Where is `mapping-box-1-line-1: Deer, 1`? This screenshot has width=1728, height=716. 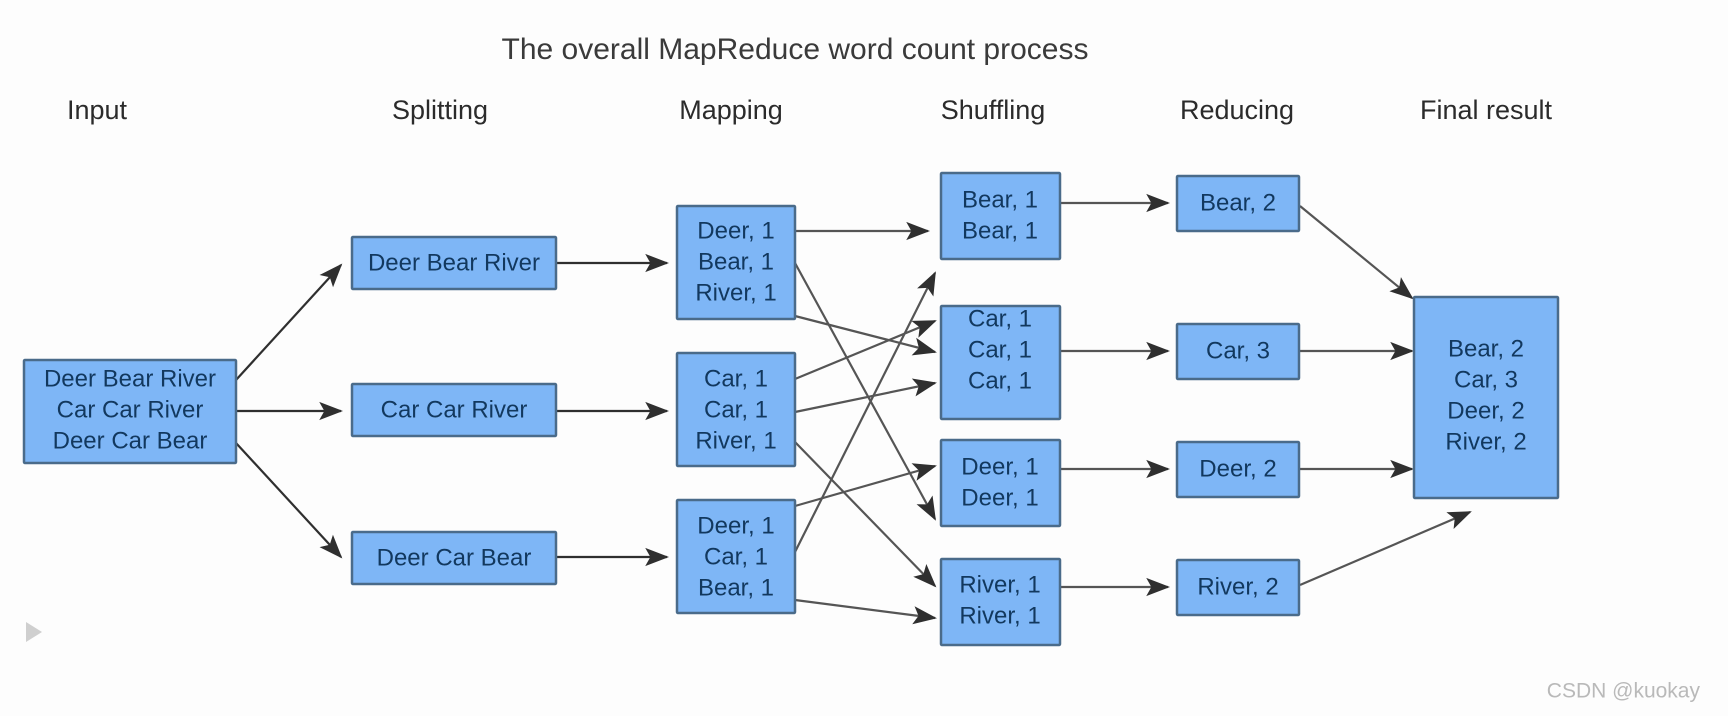 mapping-box-1-line-1: Deer, 1 is located at coordinates (735, 230).